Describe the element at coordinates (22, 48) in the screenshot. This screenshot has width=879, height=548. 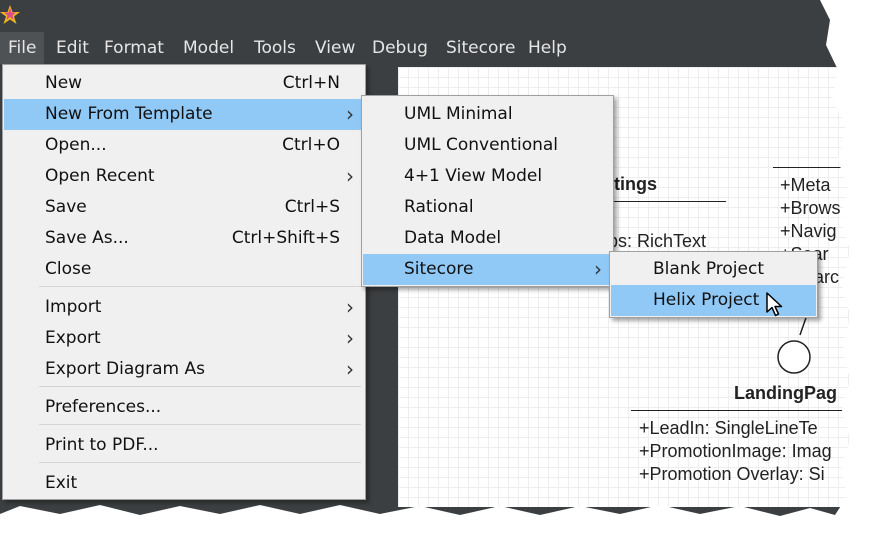
I see `menu-file: File` at that location.